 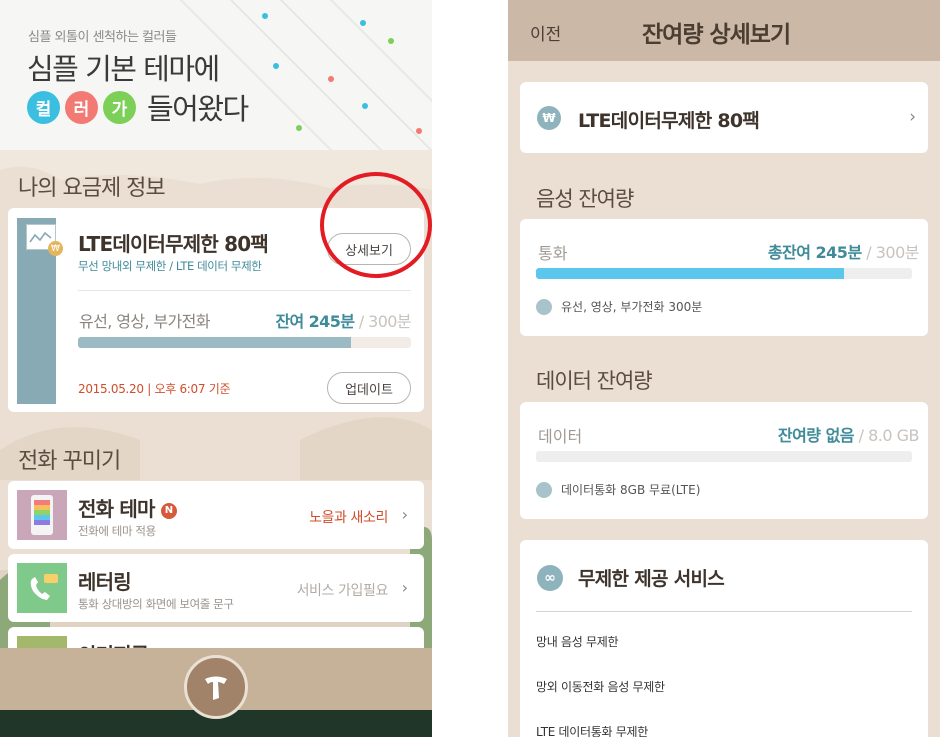 I want to click on call-theme-title: 전화 테마, so click(x=116, y=509).